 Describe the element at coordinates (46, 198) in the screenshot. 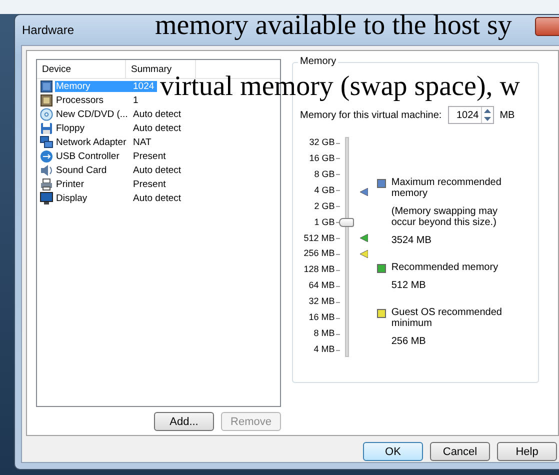

I see `monitor-icon` at that location.